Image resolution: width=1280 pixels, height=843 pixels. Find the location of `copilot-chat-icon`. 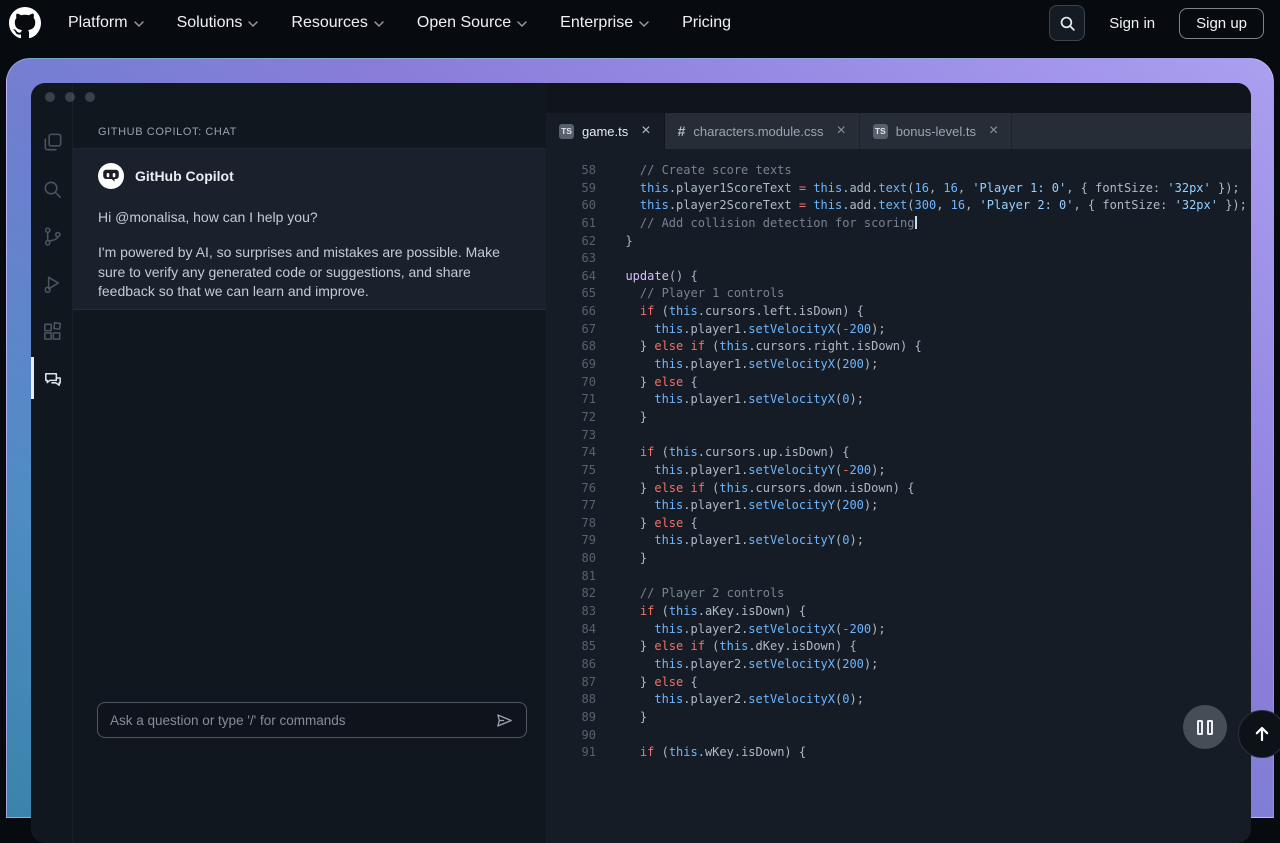

copilot-chat-icon is located at coordinates (52, 379).